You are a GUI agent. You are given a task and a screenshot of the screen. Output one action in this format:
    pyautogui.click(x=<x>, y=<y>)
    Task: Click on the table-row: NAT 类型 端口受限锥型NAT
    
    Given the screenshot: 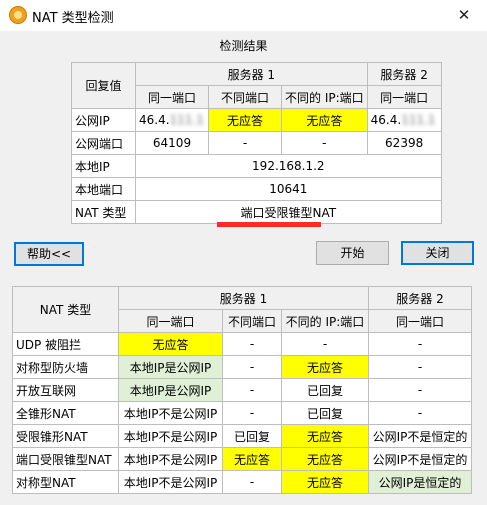 What is the action you would take?
    pyautogui.click(x=256, y=212)
    